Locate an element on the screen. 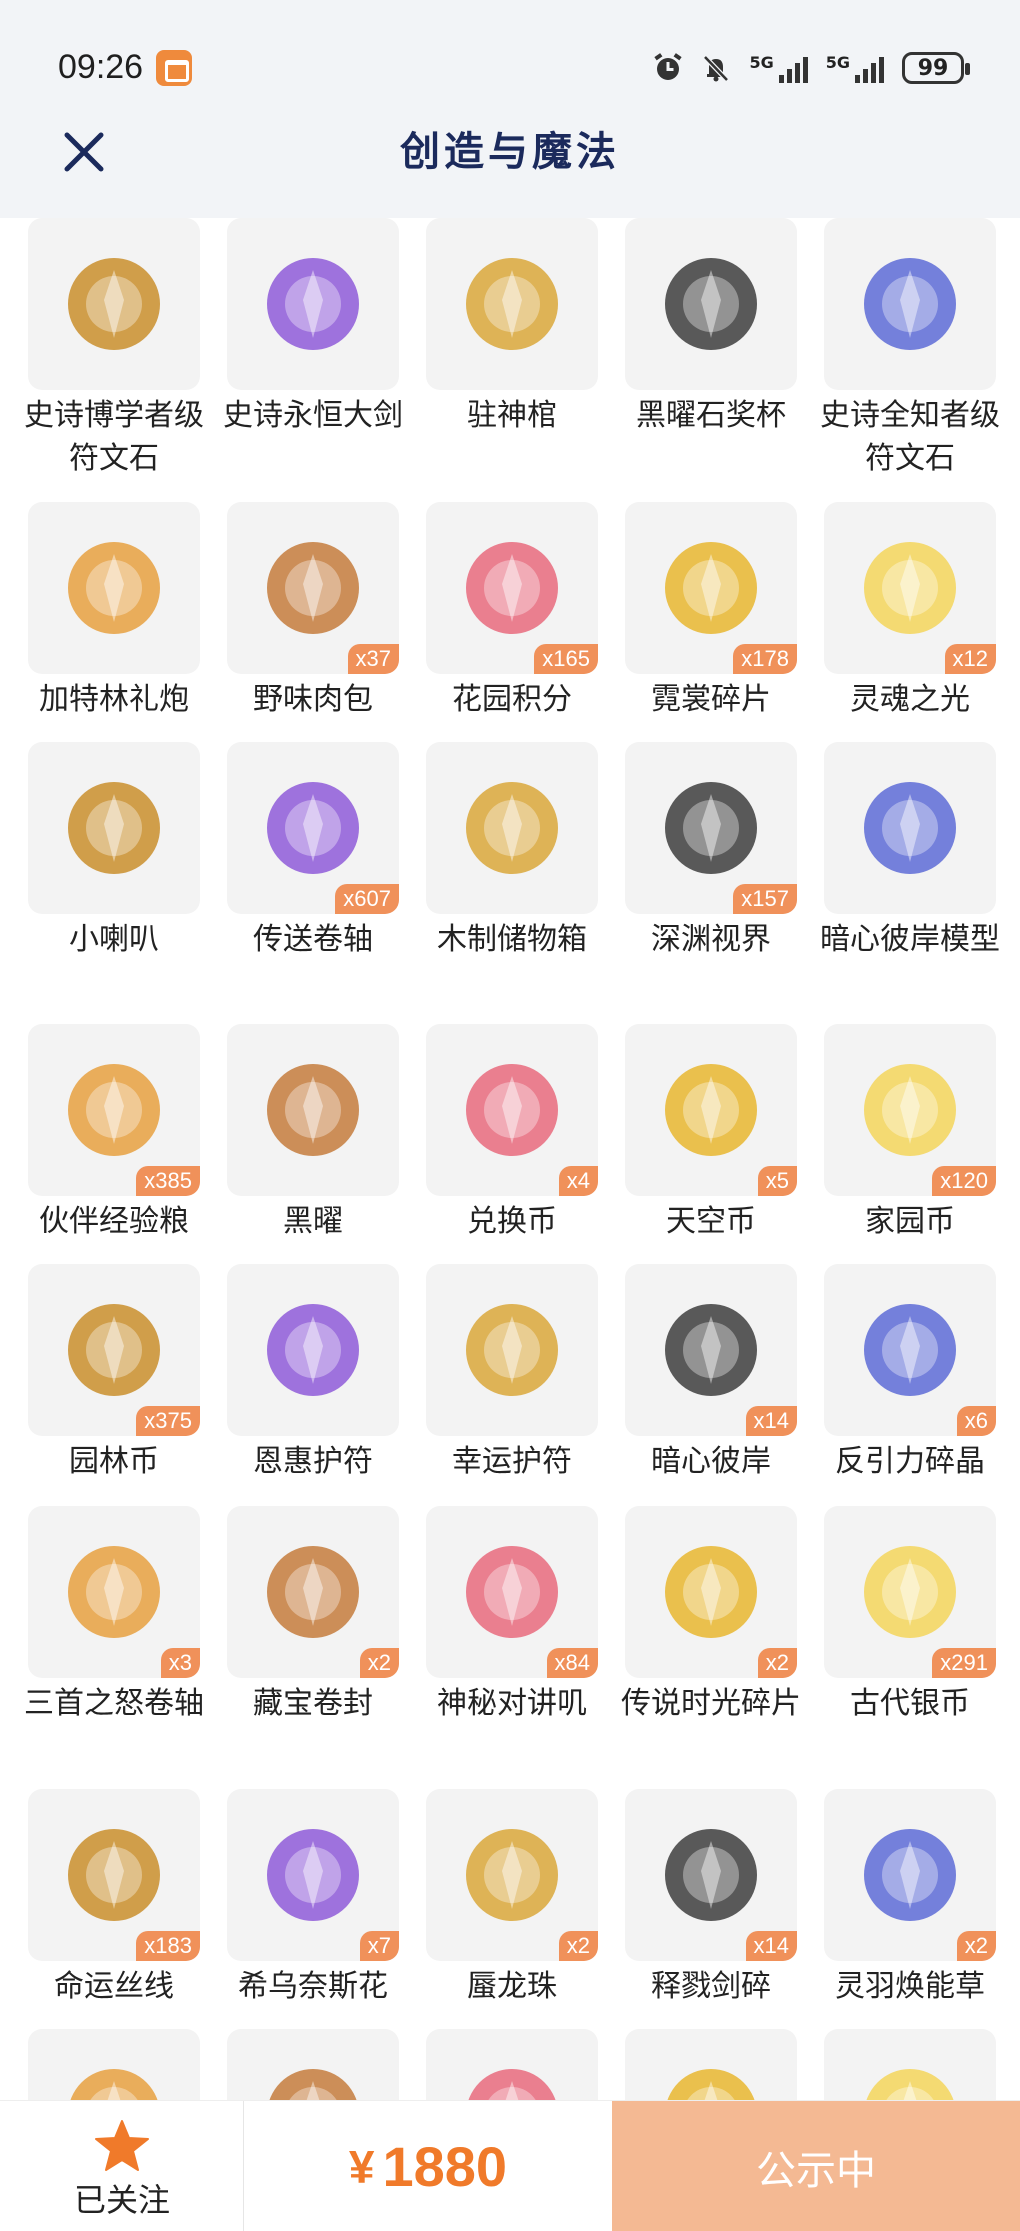 This screenshot has width=1020, height=2231. item-tile: x157 is located at coordinates (711, 828).